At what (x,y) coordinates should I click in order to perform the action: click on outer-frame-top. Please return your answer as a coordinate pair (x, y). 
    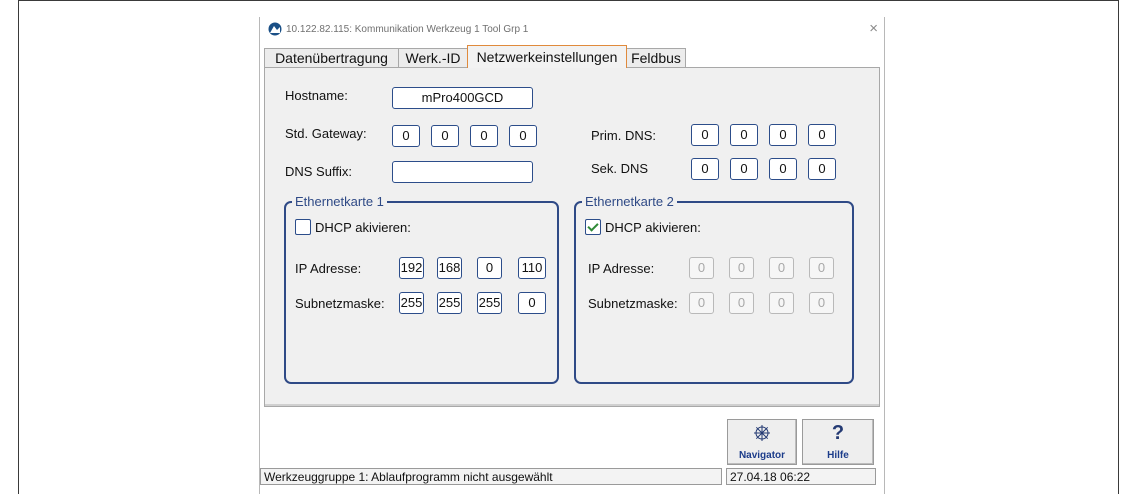
    Looking at the image, I should click on (568, 0).